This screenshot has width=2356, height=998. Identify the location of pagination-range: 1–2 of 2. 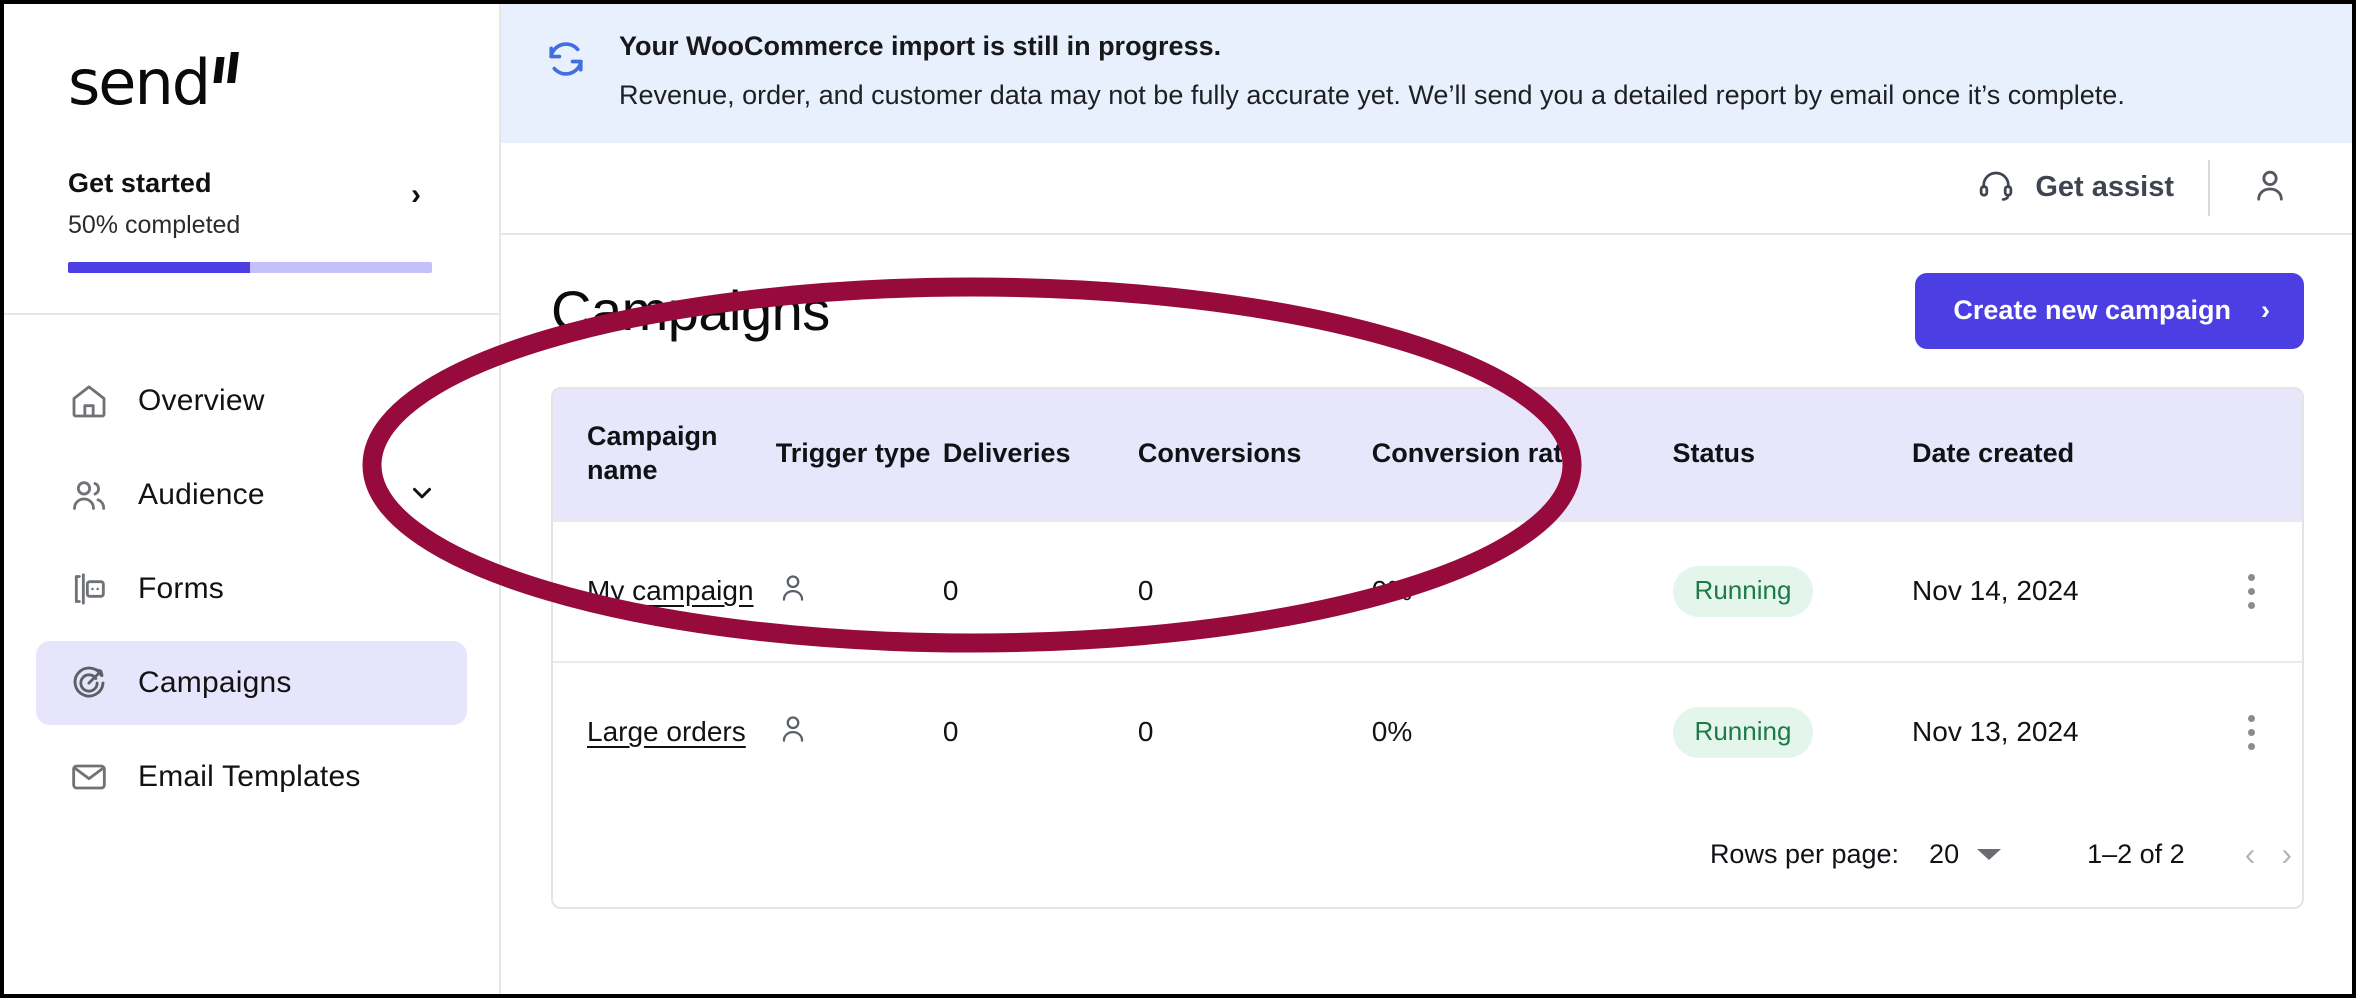
(2136, 853).